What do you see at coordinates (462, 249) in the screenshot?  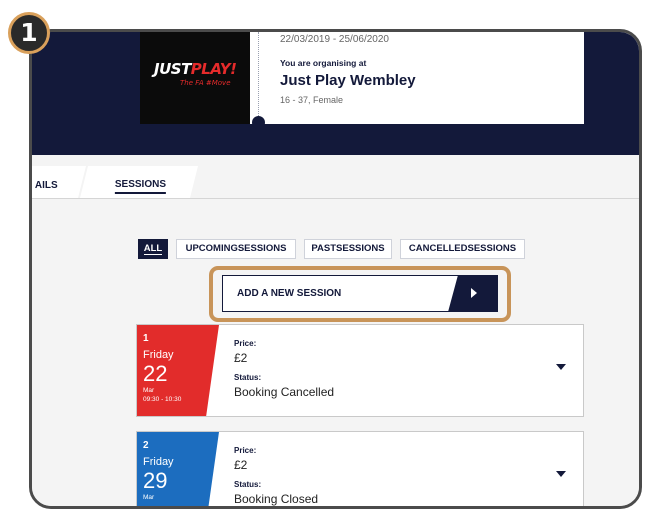 I see `filter-cancelled-button: CANCELLEDSESSIONS` at bounding box center [462, 249].